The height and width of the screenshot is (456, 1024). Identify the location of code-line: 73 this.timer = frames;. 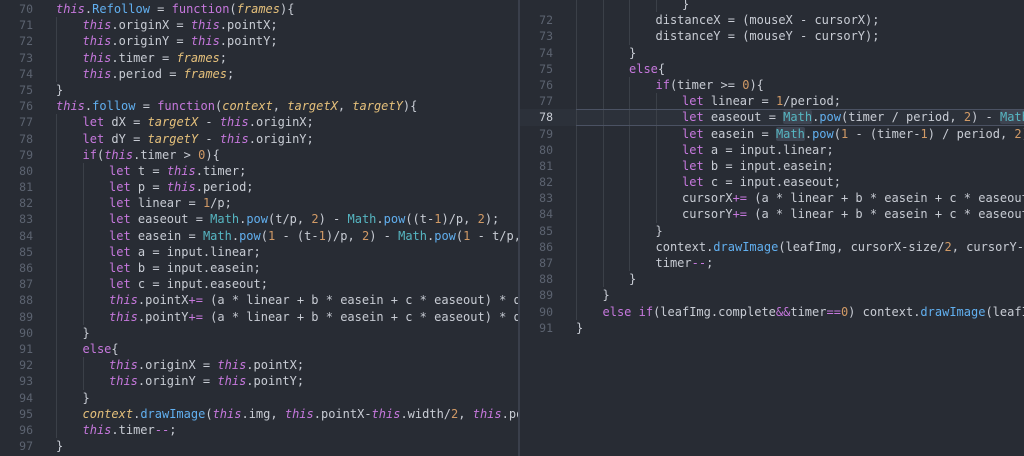
(259, 57).